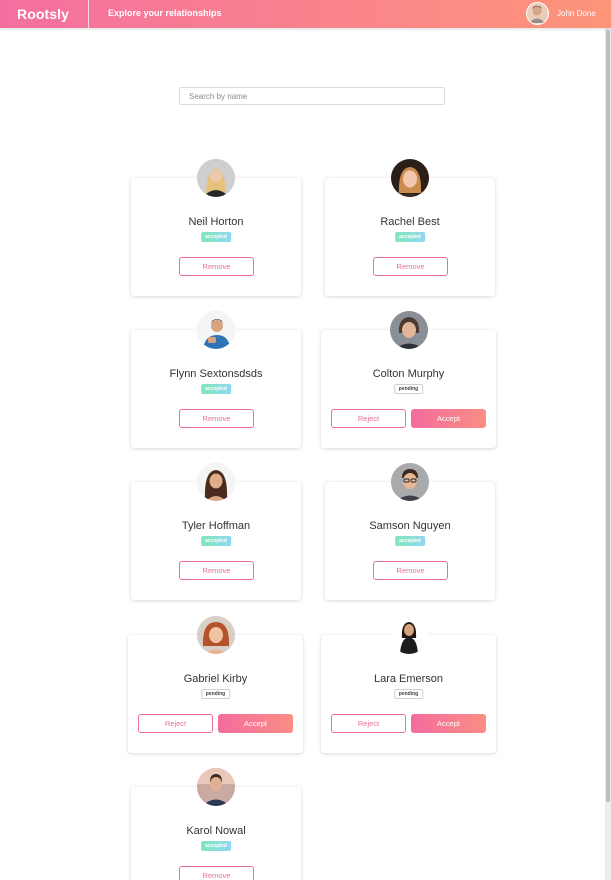 Image resolution: width=611 pixels, height=880 pixels. I want to click on connection-name: Lara Emerson, so click(408, 679).